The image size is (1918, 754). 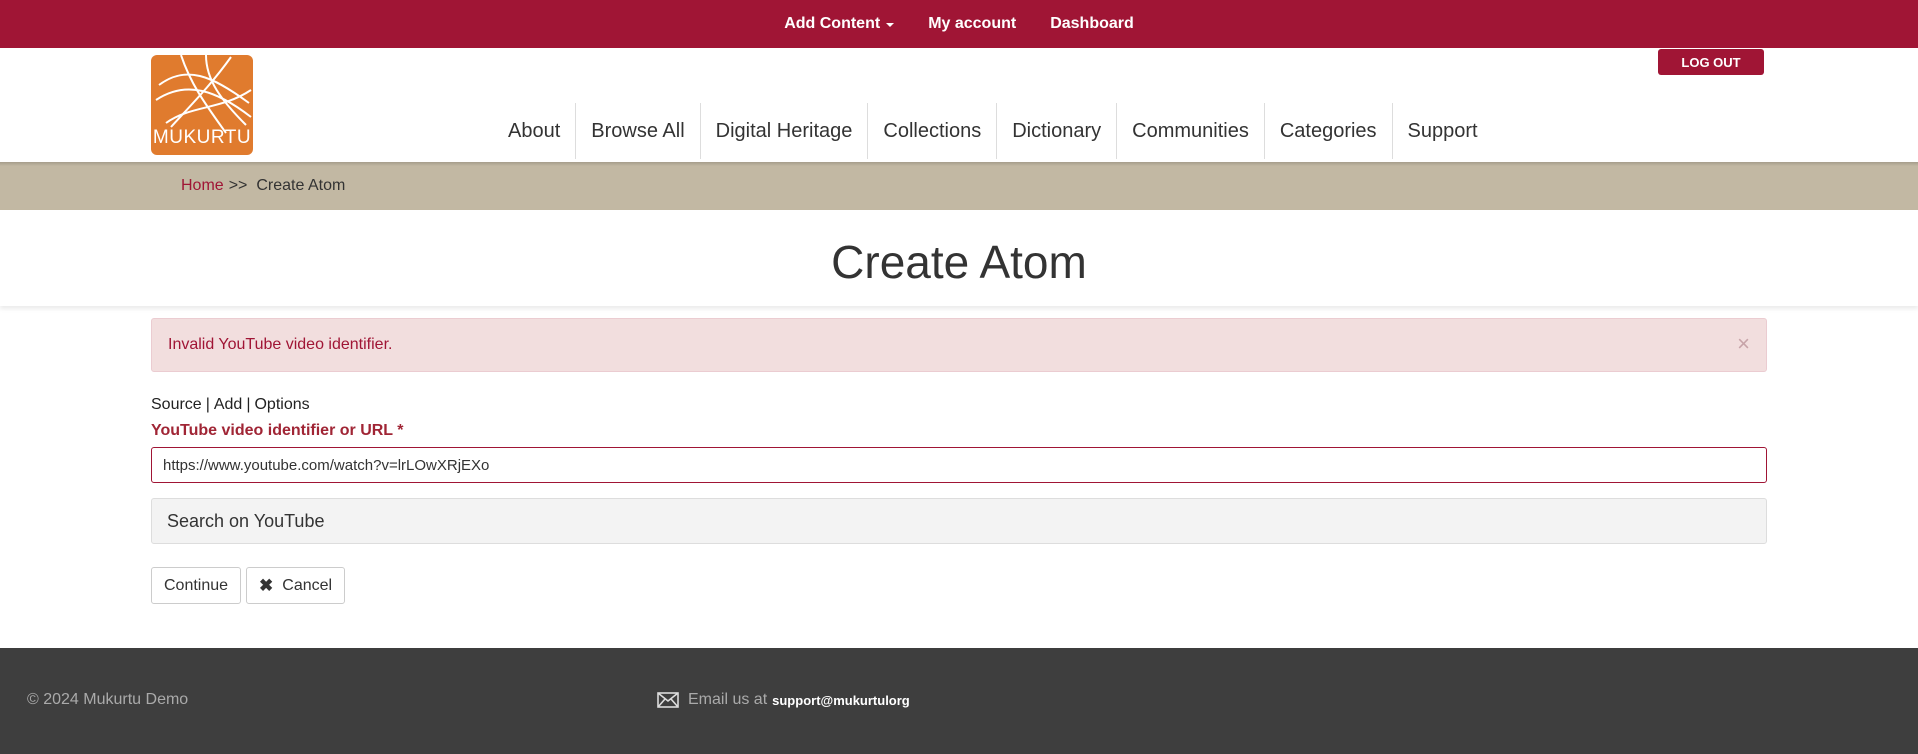 What do you see at coordinates (959, 405) in the screenshot?
I see `step-tabs: Source | Add | Options` at bounding box center [959, 405].